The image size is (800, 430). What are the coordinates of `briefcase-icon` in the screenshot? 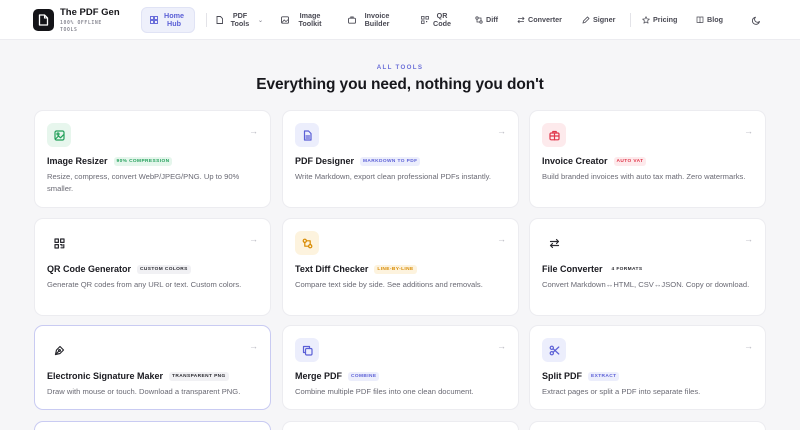 It's located at (351, 20).